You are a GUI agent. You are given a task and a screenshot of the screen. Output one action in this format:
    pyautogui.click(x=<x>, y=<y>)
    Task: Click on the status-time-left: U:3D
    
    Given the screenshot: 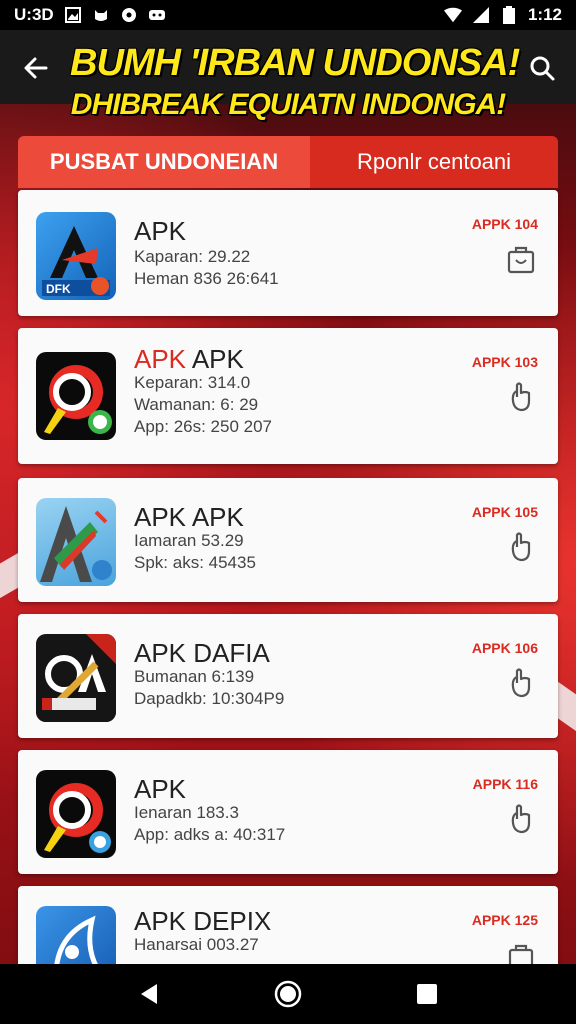 What is the action you would take?
    pyautogui.click(x=34, y=14)
    